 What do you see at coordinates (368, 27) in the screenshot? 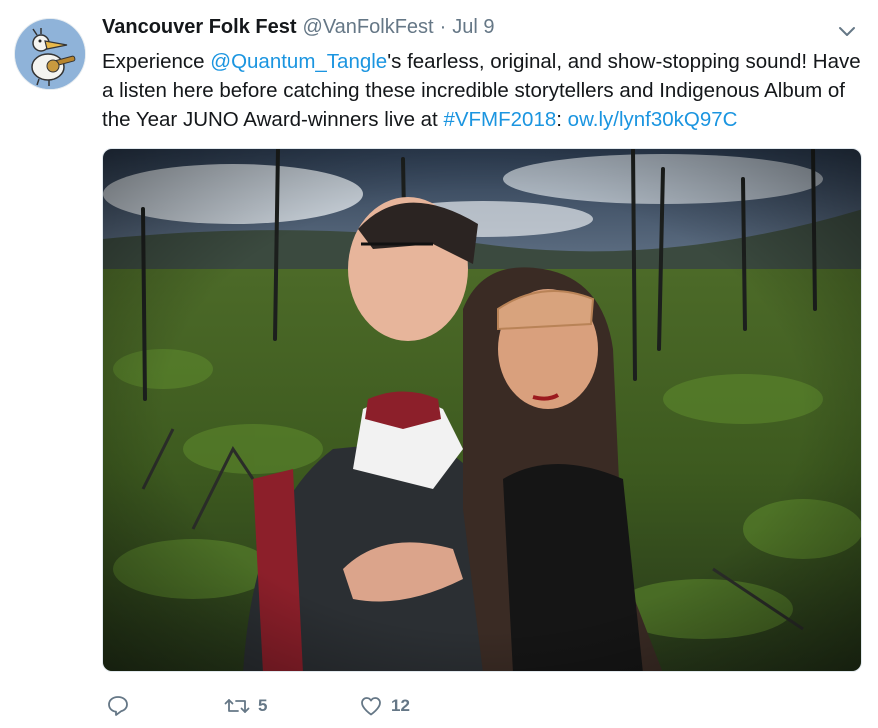
I see `author-handle: @VanFolkFest` at bounding box center [368, 27].